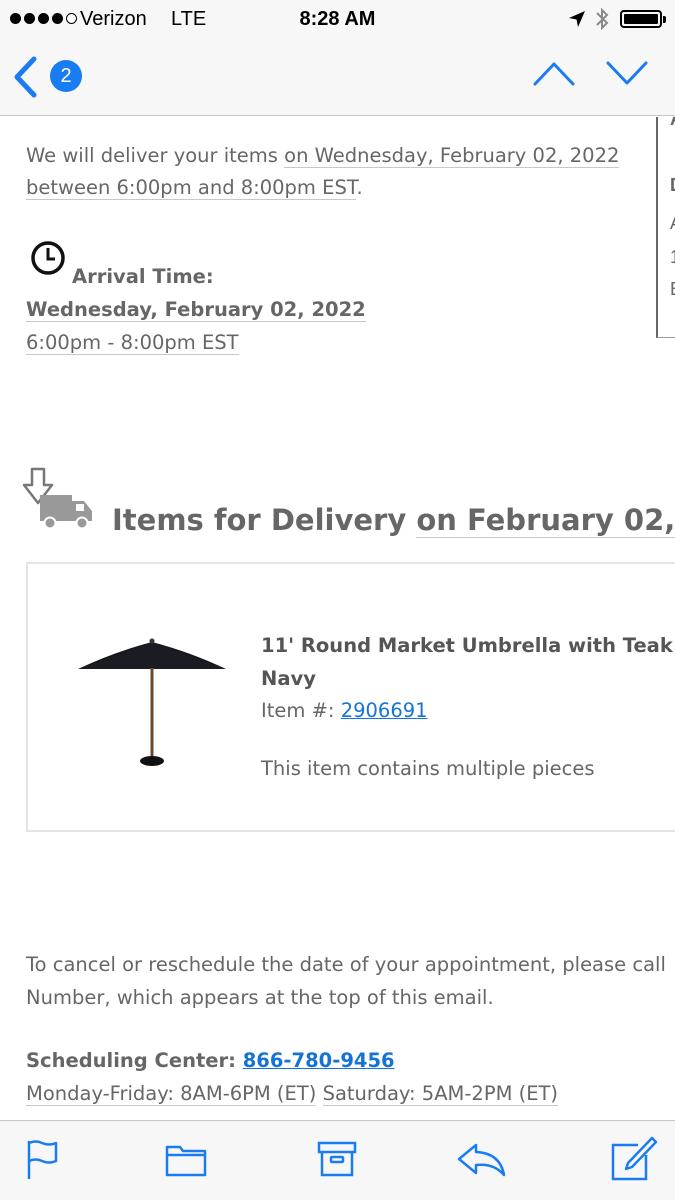 The image size is (675, 1200). What do you see at coordinates (337, 78) in the screenshot?
I see `message-nav-bar: 2` at bounding box center [337, 78].